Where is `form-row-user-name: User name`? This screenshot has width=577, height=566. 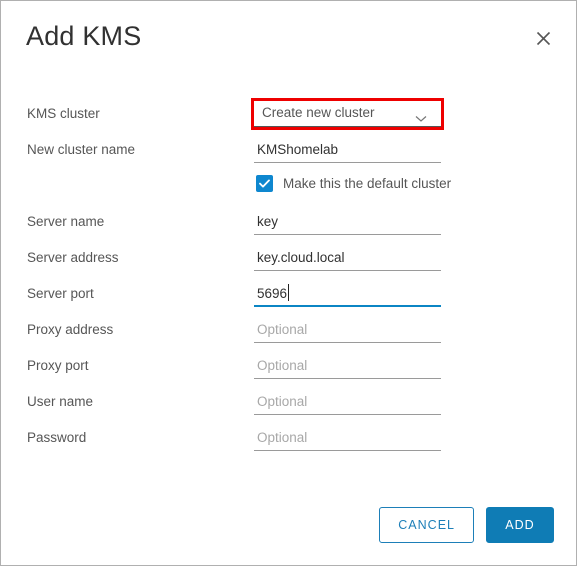
form-row-user-name: User name is located at coordinates (288, 407).